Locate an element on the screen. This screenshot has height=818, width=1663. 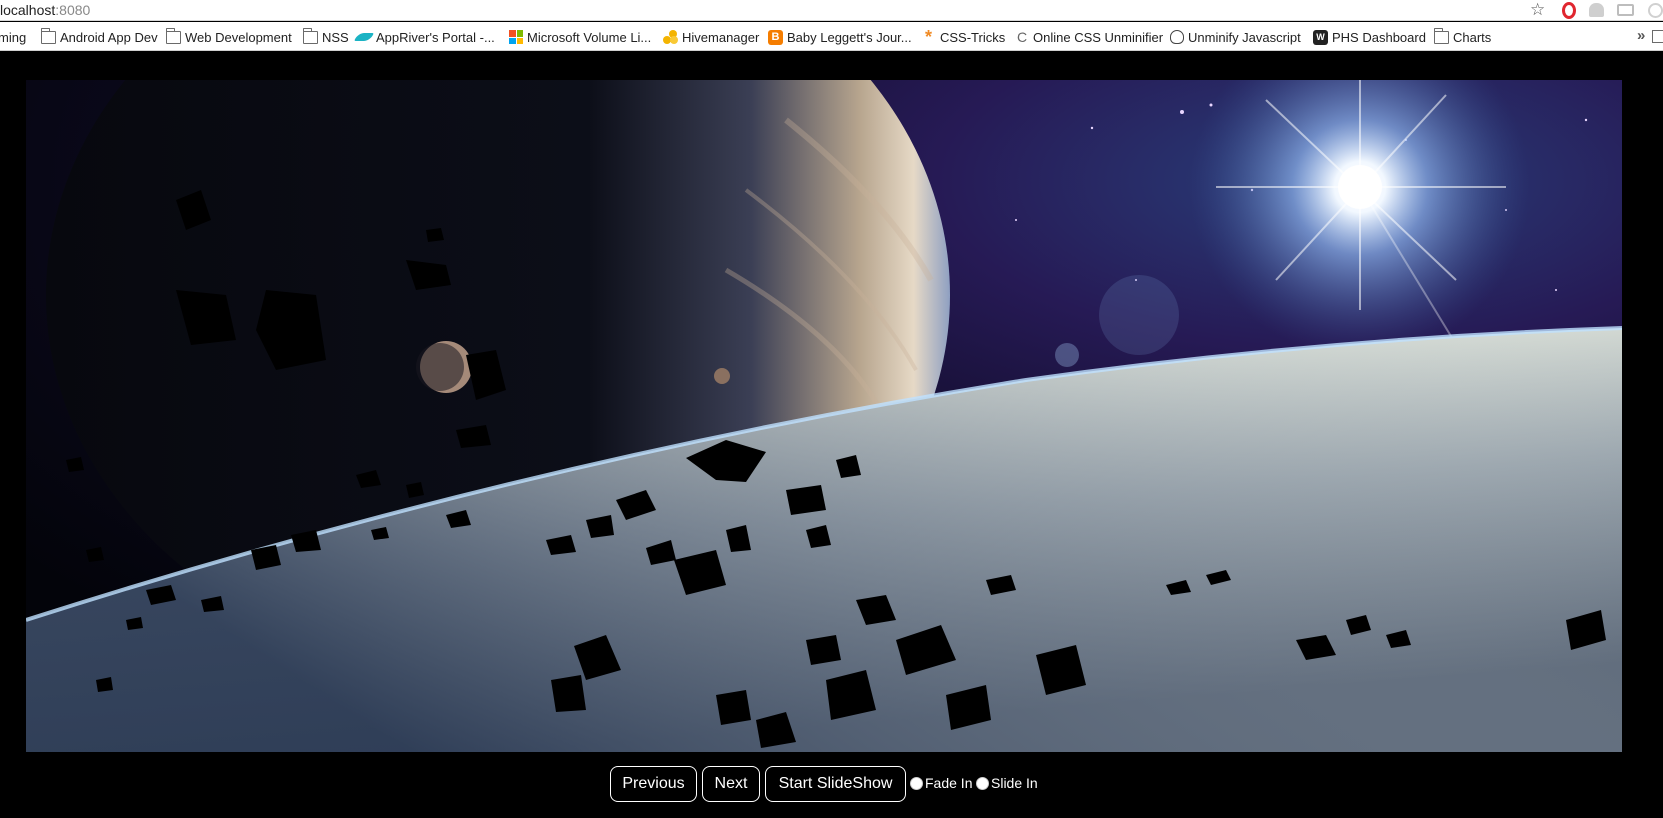
bookmark-label: PHS Dashboard is located at coordinates (1379, 37).